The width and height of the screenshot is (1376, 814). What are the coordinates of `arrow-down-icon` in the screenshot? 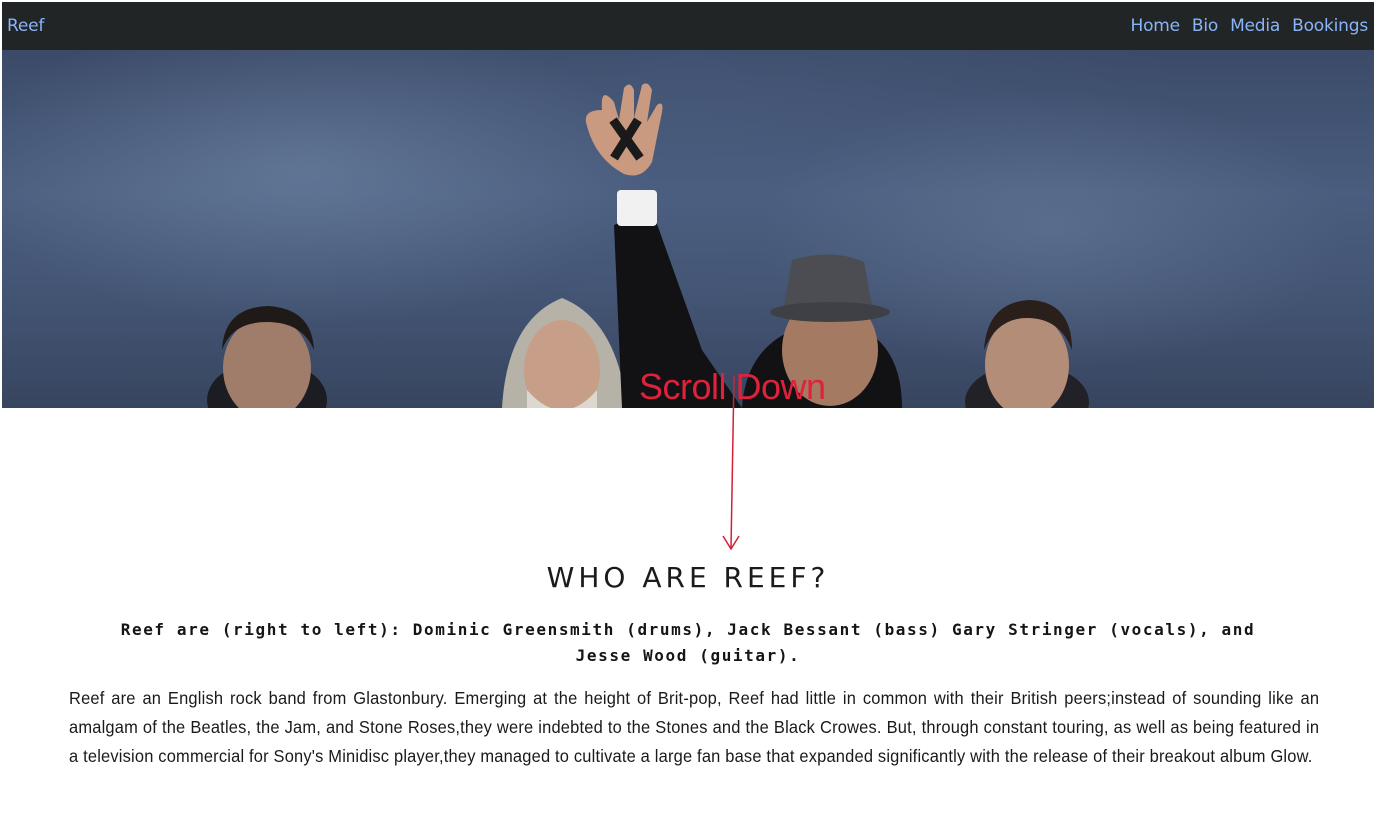 It's located at (731, 463).